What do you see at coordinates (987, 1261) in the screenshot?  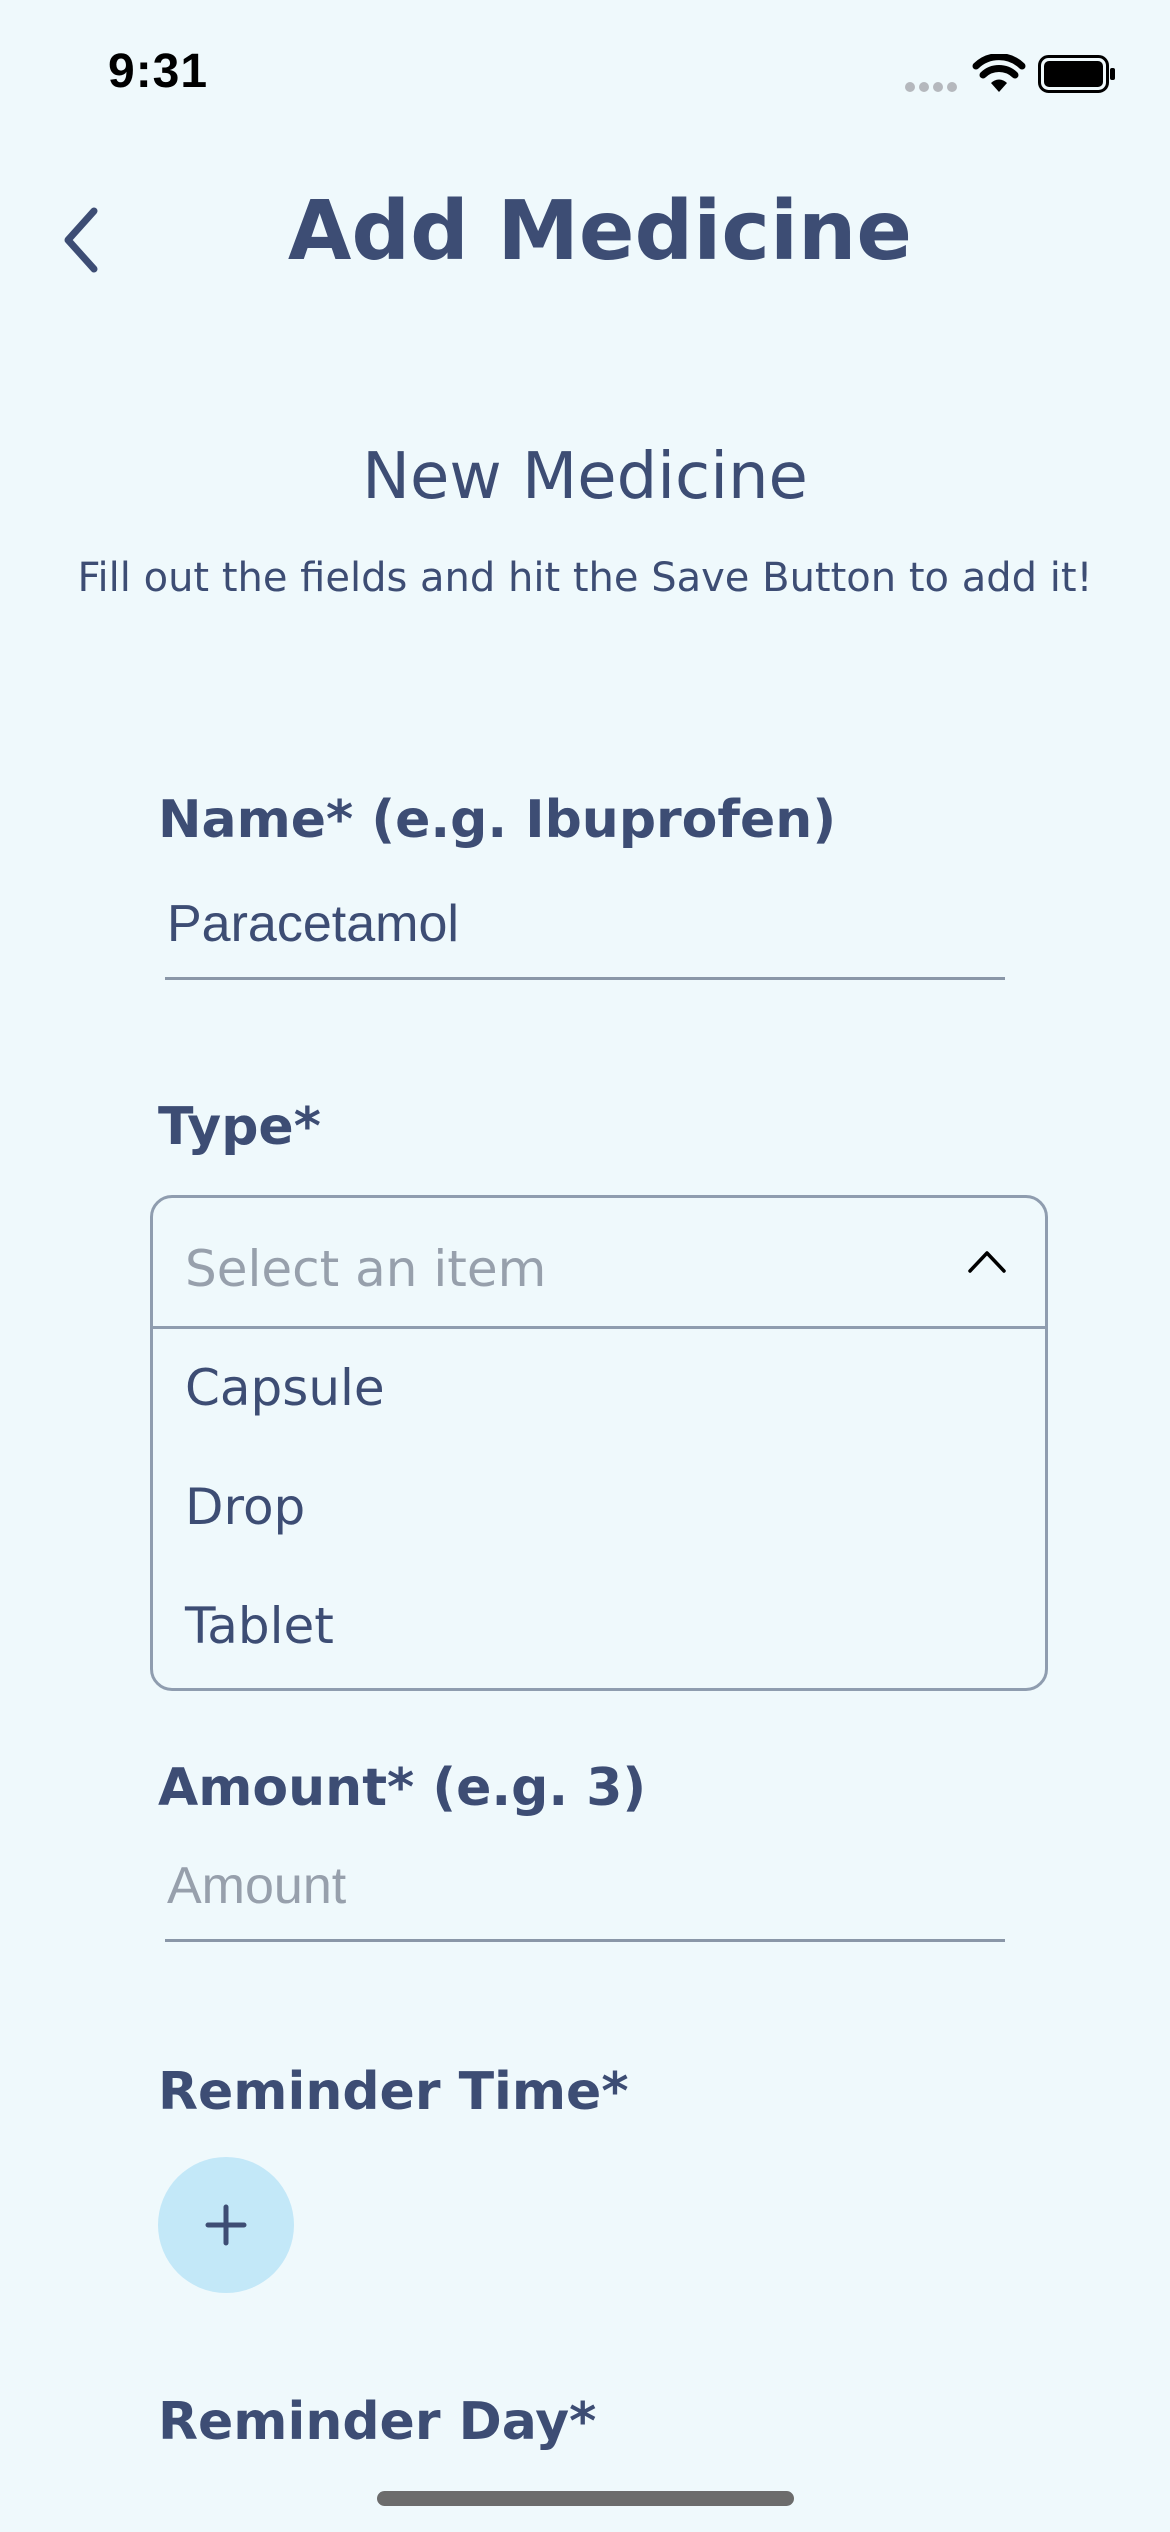 I see `chevron-up-icon` at bounding box center [987, 1261].